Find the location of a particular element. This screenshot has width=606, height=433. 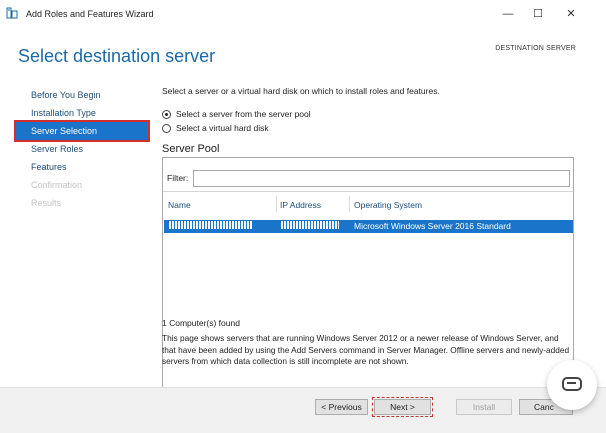

radio-virtual-hard-disk is located at coordinates (166, 128).